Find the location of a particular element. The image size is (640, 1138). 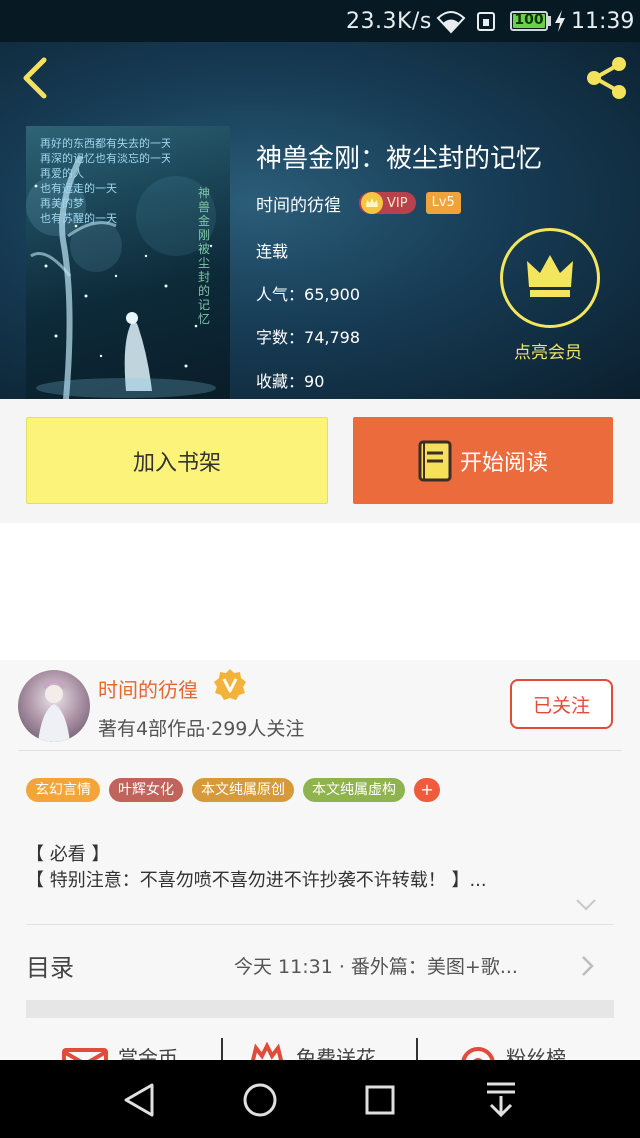

stat-favorites: 收藏：90 is located at coordinates (290, 381).